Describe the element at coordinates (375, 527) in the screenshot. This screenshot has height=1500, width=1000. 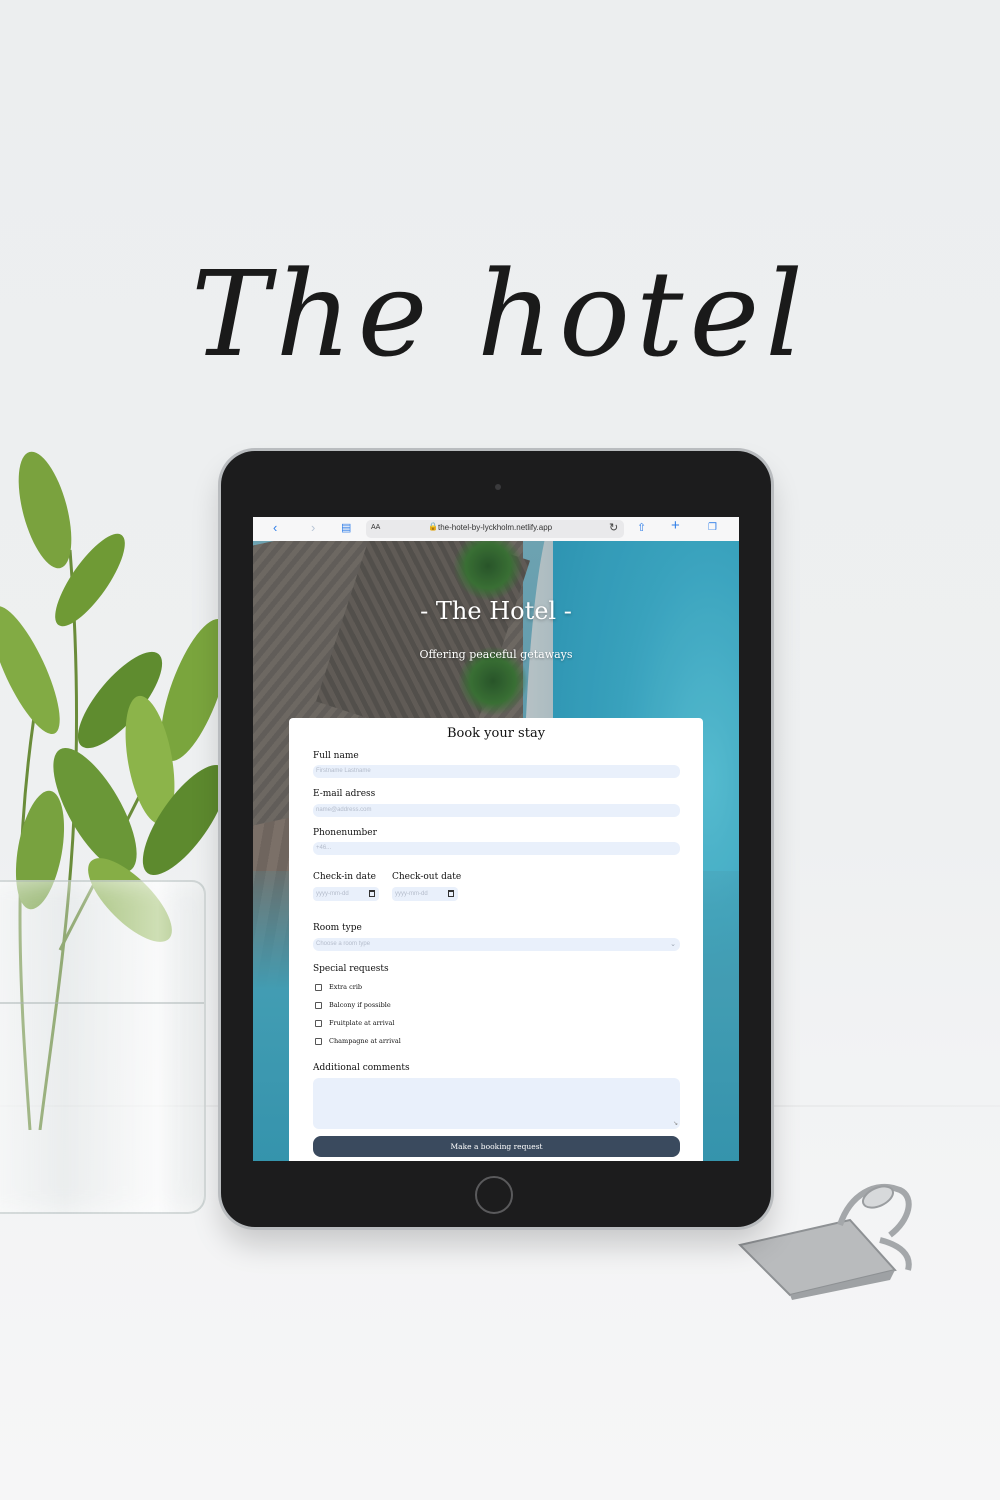
I see `text-size-button: AA` at that location.